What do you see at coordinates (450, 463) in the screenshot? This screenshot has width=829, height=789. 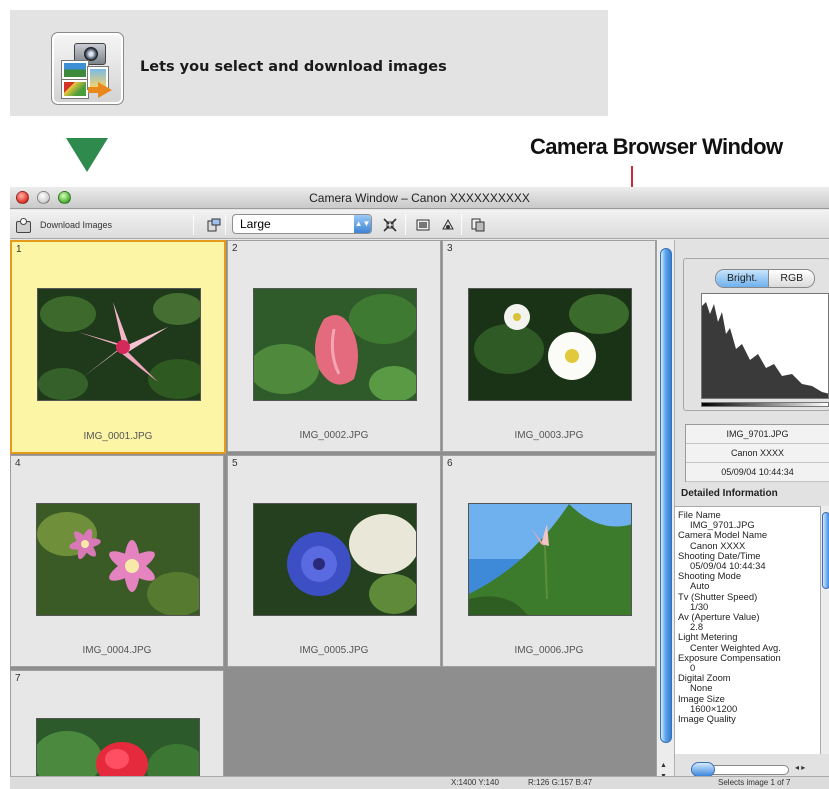 I see `thumbnail-number: 6` at bounding box center [450, 463].